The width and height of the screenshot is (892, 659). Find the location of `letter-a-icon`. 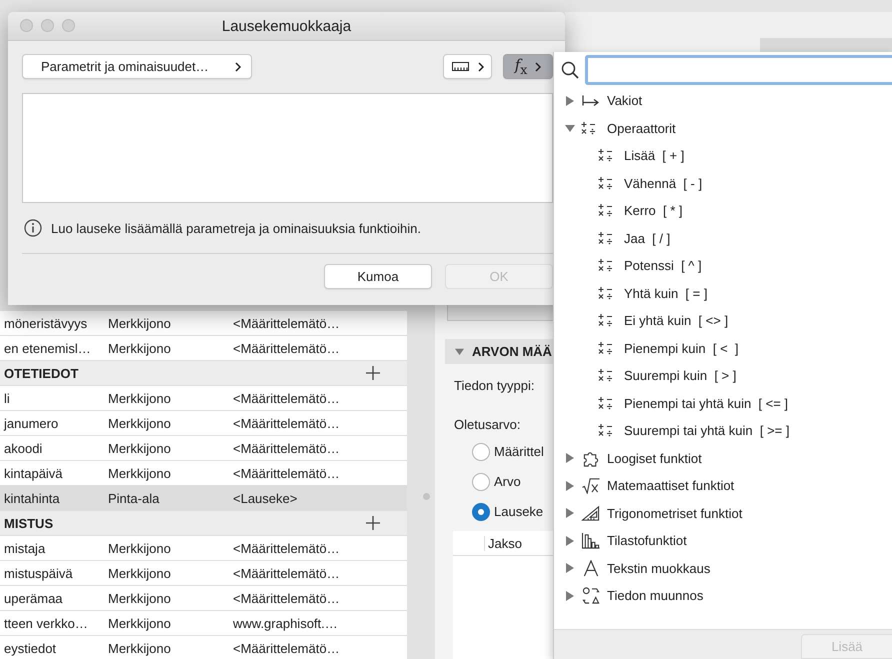

letter-a-icon is located at coordinates (591, 568).